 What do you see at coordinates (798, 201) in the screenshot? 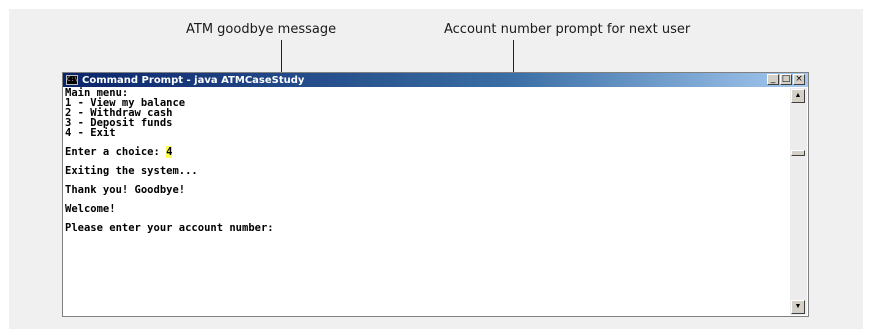
I see `vertical-scrollbar: ▲ ▼` at bounding box center [798, 201].